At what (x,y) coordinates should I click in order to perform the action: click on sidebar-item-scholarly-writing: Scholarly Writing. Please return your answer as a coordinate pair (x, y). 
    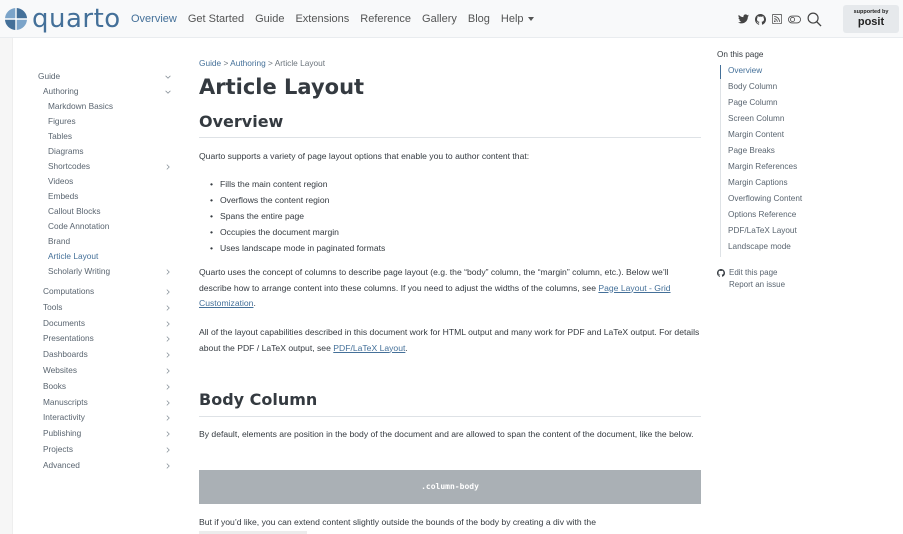
    Looking at the image, I should click on (79, 271).